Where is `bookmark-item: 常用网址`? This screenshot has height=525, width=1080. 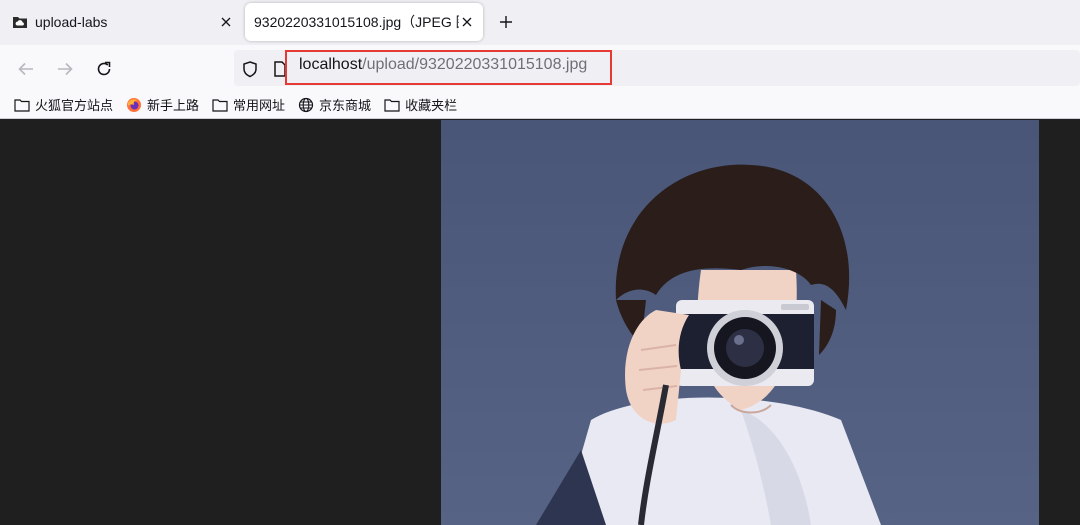
bookmark-item: 常用网址 is located at coordinates (248, 104).